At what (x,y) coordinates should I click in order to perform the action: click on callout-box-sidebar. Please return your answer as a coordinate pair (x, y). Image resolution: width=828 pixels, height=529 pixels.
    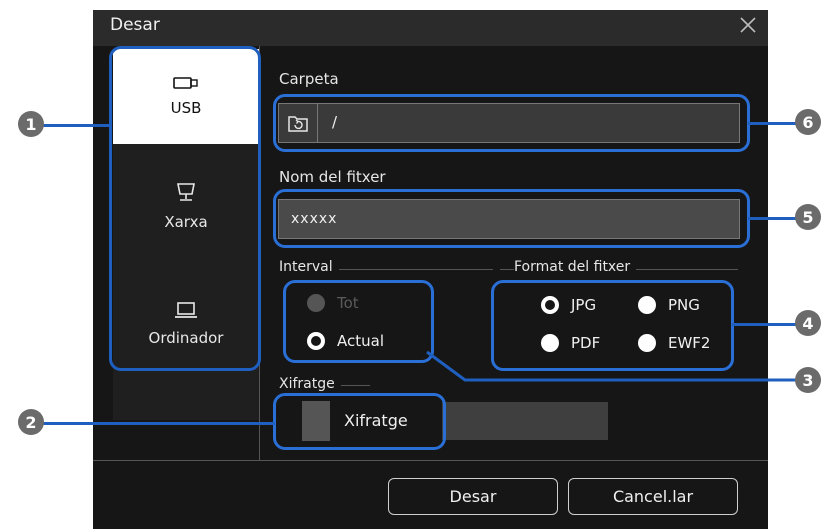
    Looking at the image, I should click on (185, 208).